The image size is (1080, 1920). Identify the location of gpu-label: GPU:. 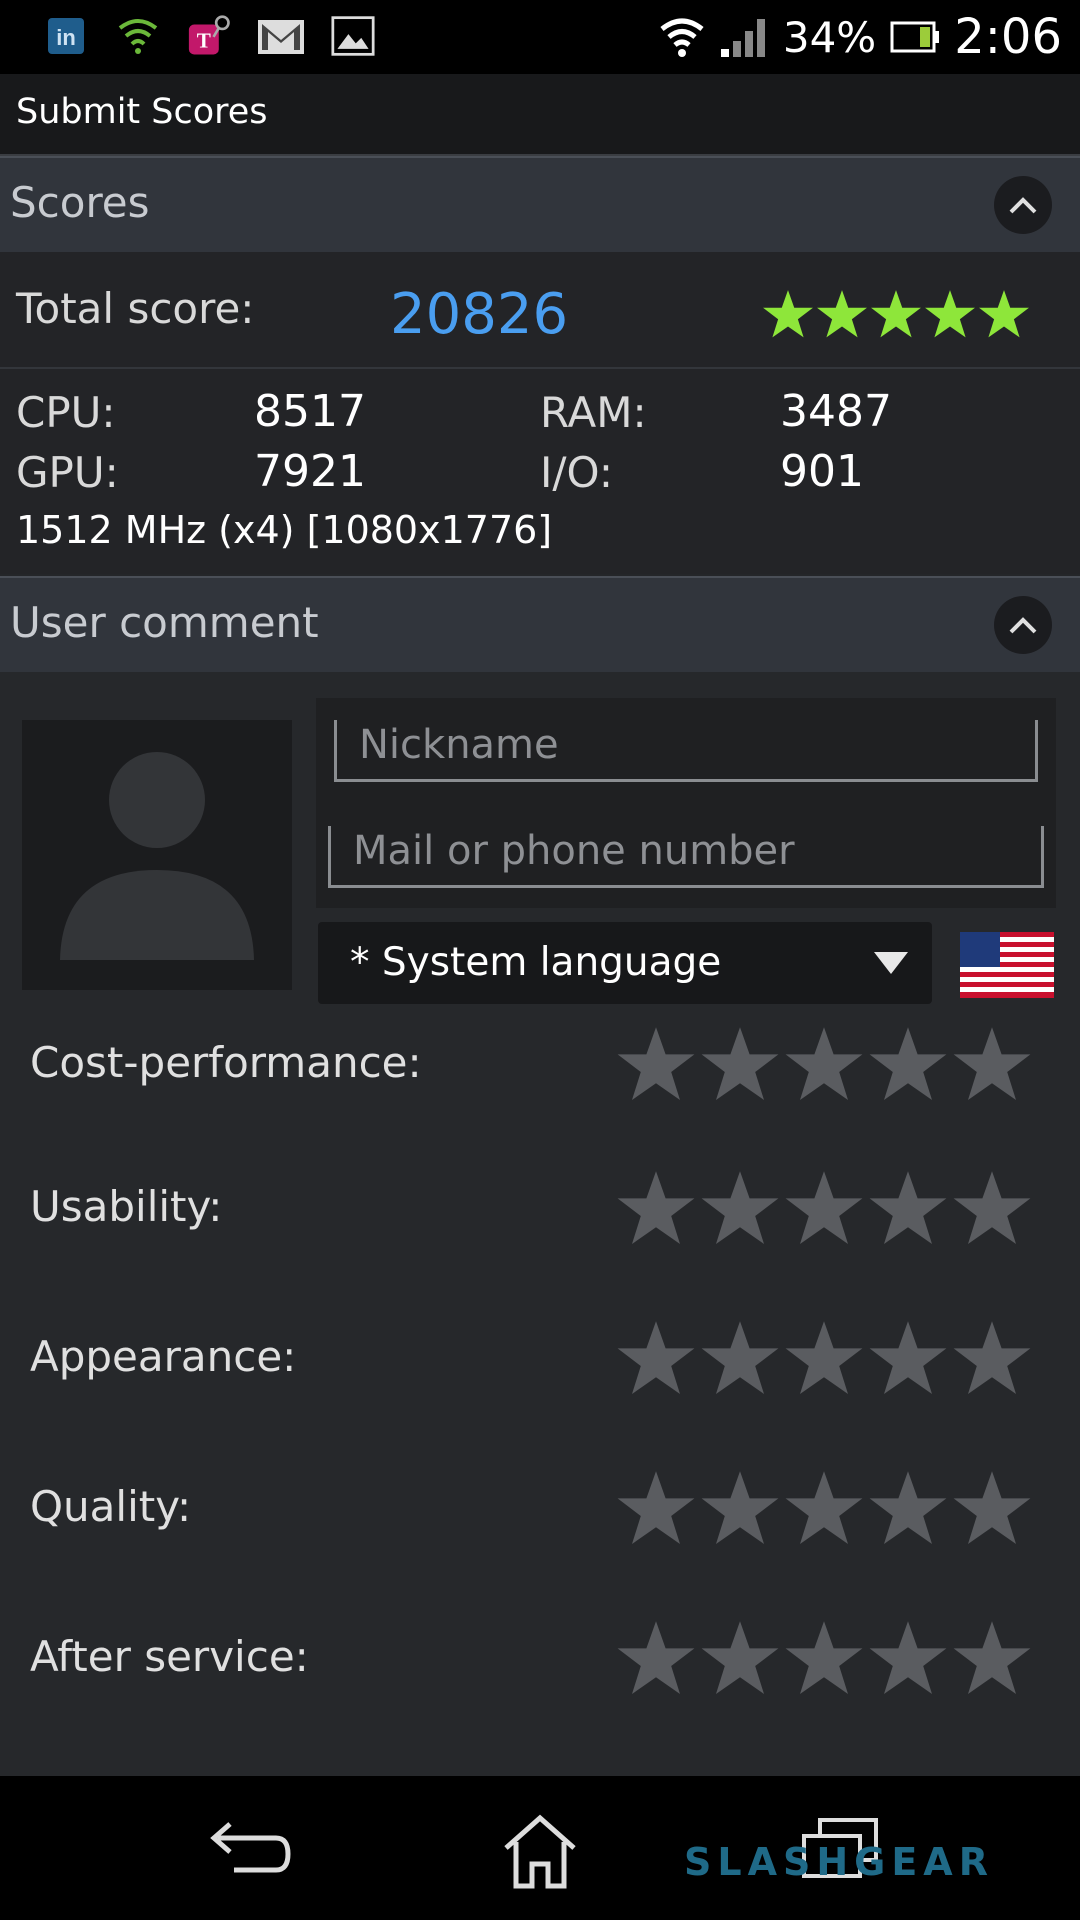
(67, 472).